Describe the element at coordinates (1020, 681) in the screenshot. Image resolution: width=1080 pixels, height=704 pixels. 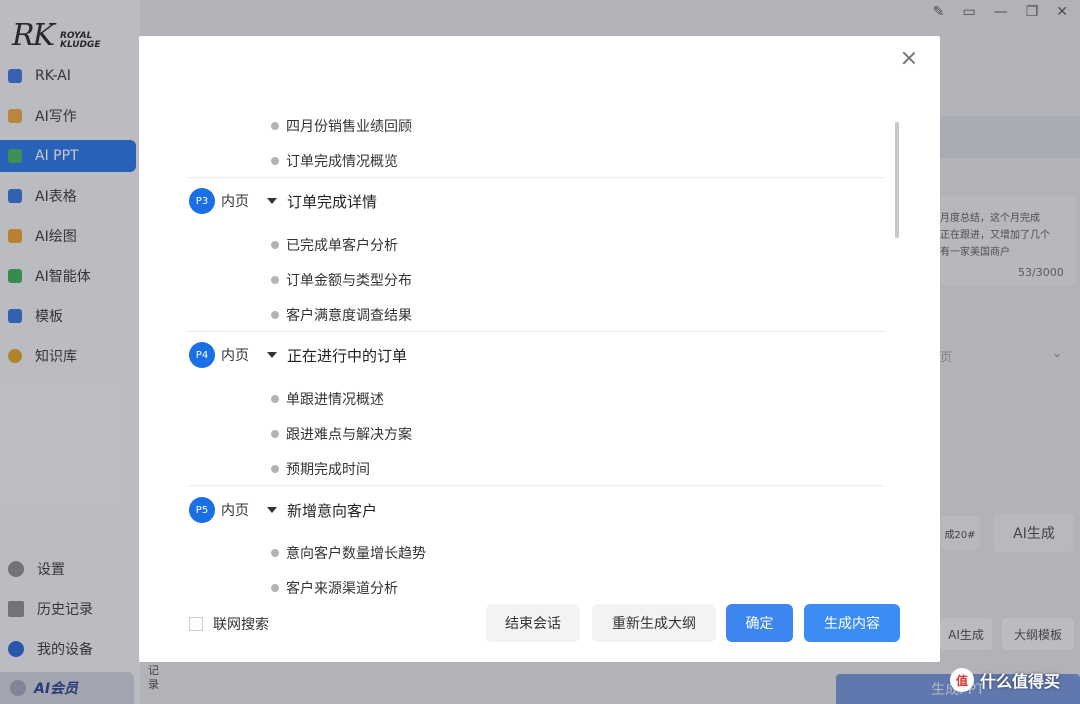
I see `watermark-text: 什么值得买` at that location.